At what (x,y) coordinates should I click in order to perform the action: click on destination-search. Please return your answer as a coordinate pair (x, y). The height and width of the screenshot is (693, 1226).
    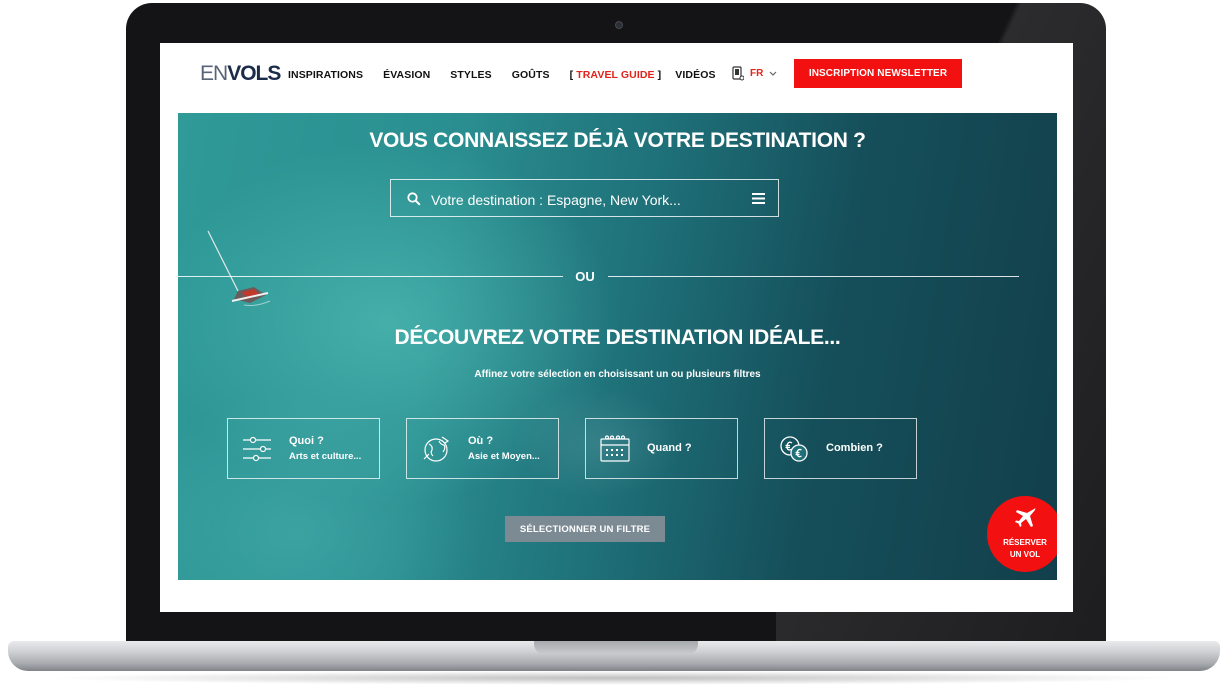
    Looking at the image, I should click on (584, 198).